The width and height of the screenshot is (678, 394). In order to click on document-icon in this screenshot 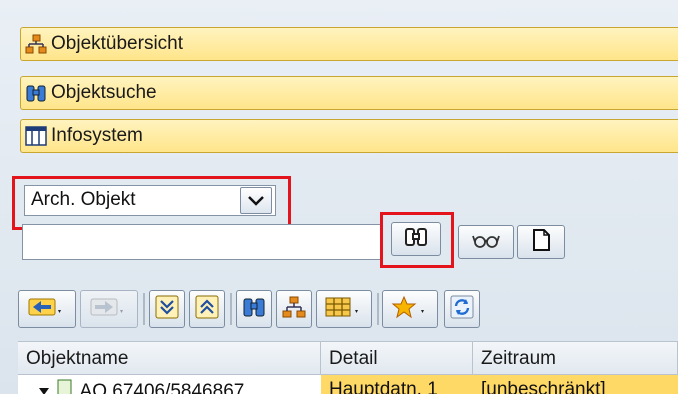, I will do `click(66, 386)`.